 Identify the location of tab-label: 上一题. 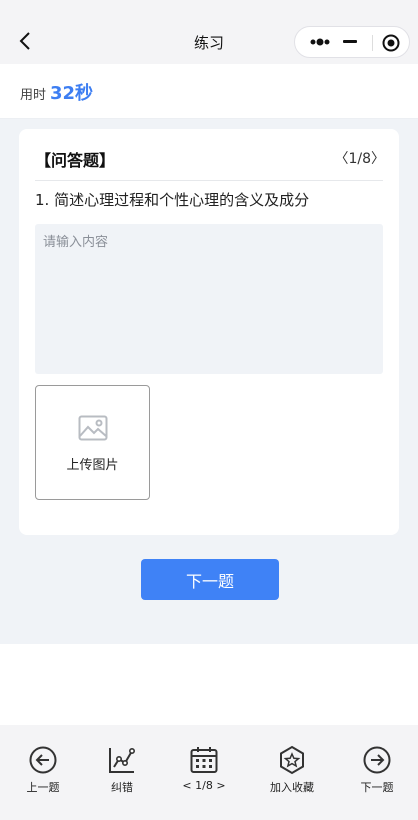
(43, 787).